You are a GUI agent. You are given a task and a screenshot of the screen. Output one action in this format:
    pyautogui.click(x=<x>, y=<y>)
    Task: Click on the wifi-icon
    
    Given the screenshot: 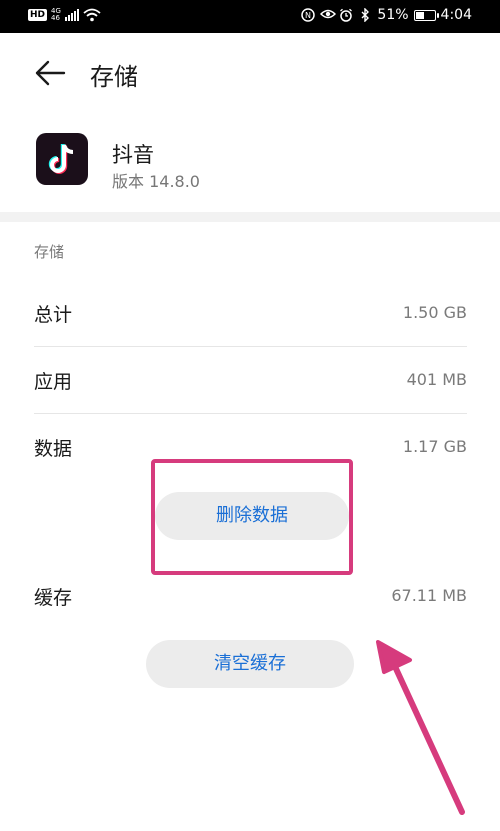 What is the action you would take?
    pyautogui.click(x=92, y=15)
    